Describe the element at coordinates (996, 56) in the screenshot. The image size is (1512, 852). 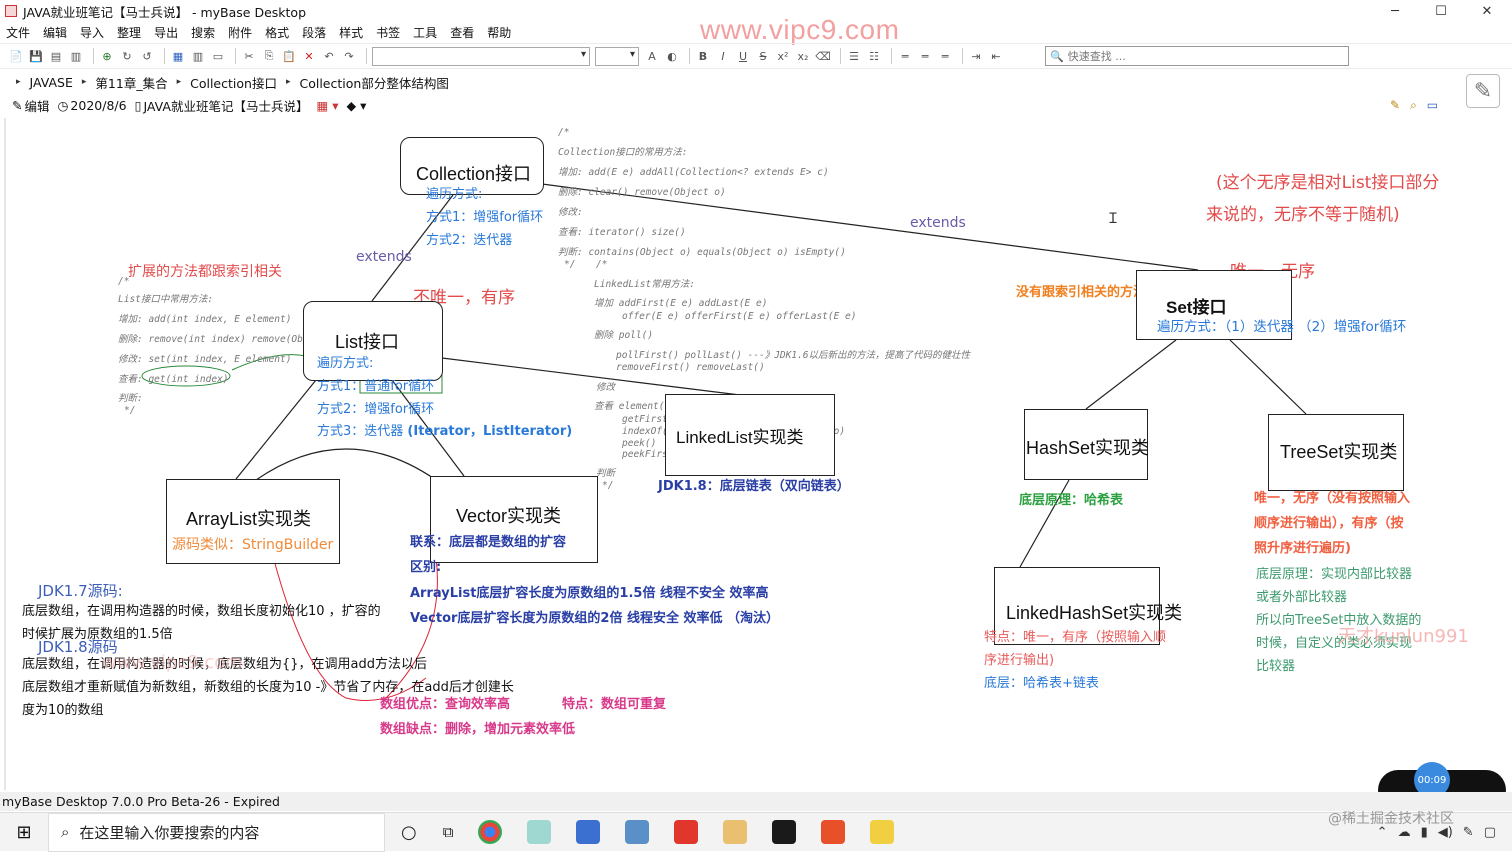
I see `outdent-icon: ⇤` at that location.